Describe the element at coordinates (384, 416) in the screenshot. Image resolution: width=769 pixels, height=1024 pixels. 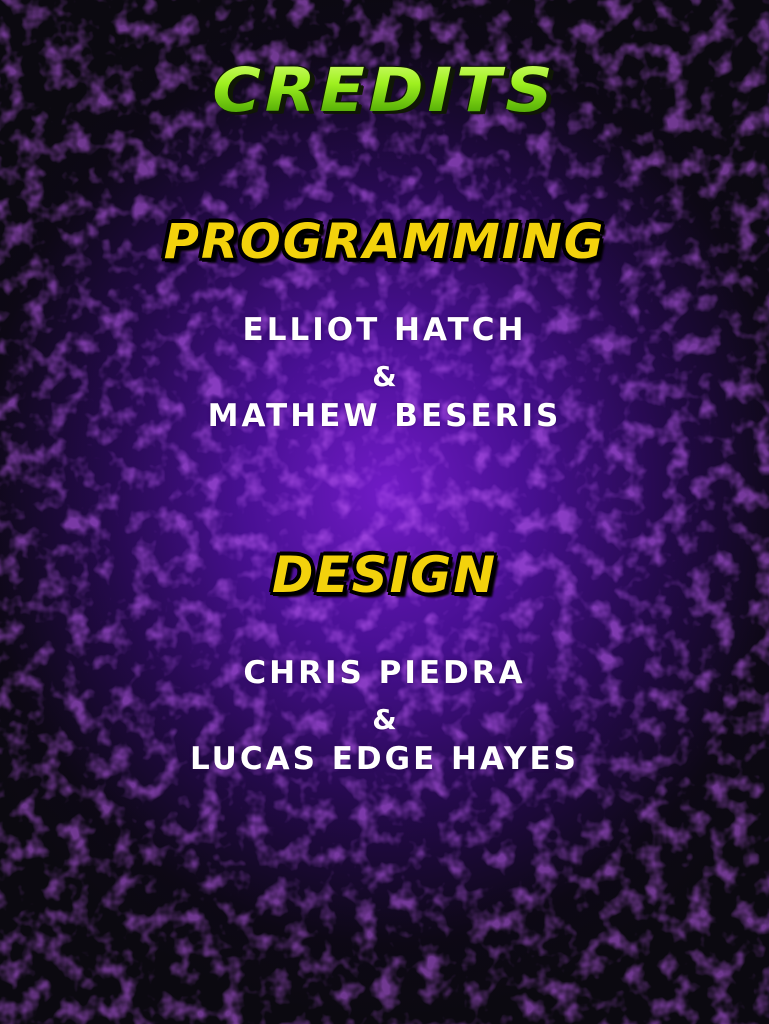
I see `programmer-name-2: MATHEW BESERIS` at that location.